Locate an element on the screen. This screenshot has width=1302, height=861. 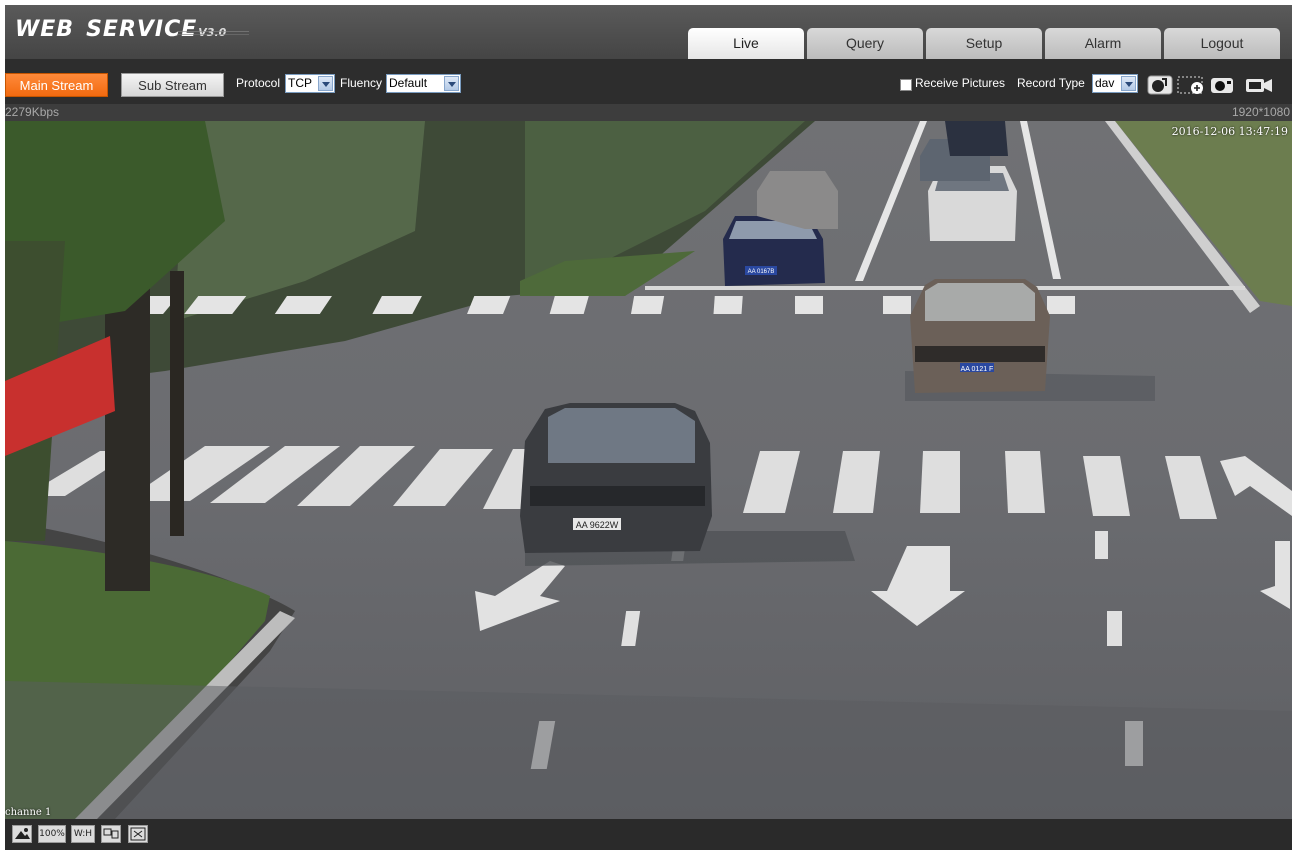
plate-bmw: AA 0121 F is located at coordinates (977, 369).